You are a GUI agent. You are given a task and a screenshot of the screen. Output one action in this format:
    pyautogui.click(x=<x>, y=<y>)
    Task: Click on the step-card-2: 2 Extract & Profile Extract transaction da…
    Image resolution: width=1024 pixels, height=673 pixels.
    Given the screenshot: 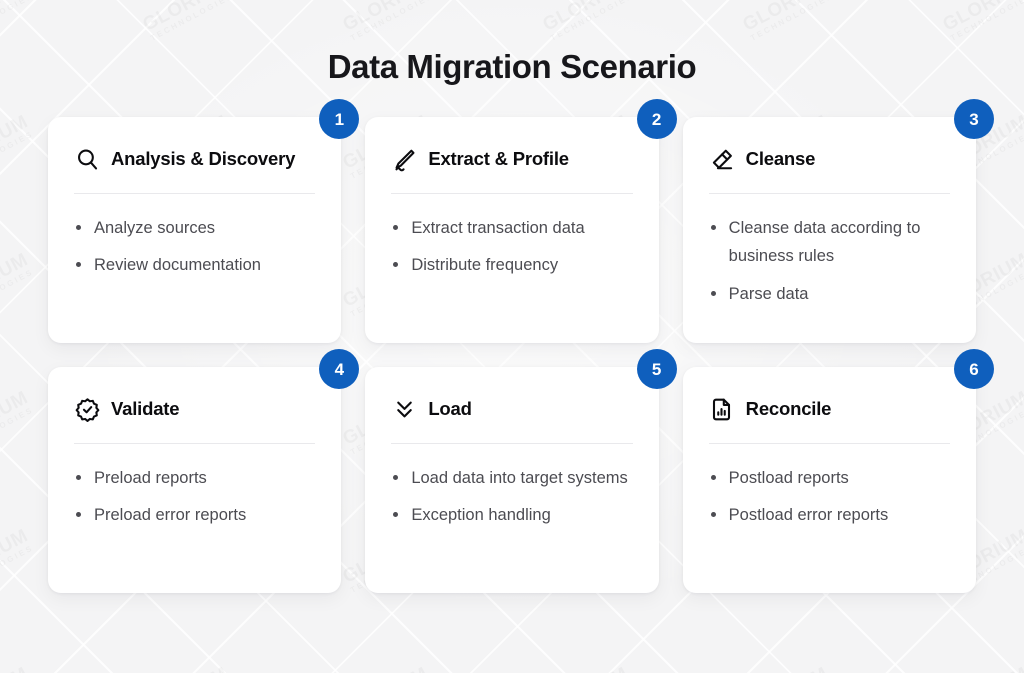 What is the action you would take?
    pyautogui.click(x=521, y=221)
    